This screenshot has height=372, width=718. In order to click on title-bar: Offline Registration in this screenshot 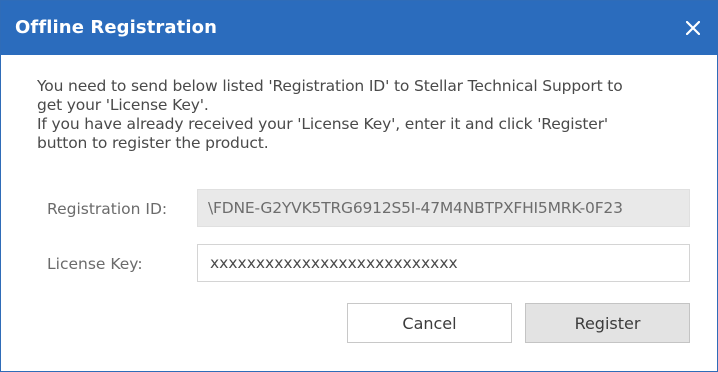, I will do `click(359, 28)`.